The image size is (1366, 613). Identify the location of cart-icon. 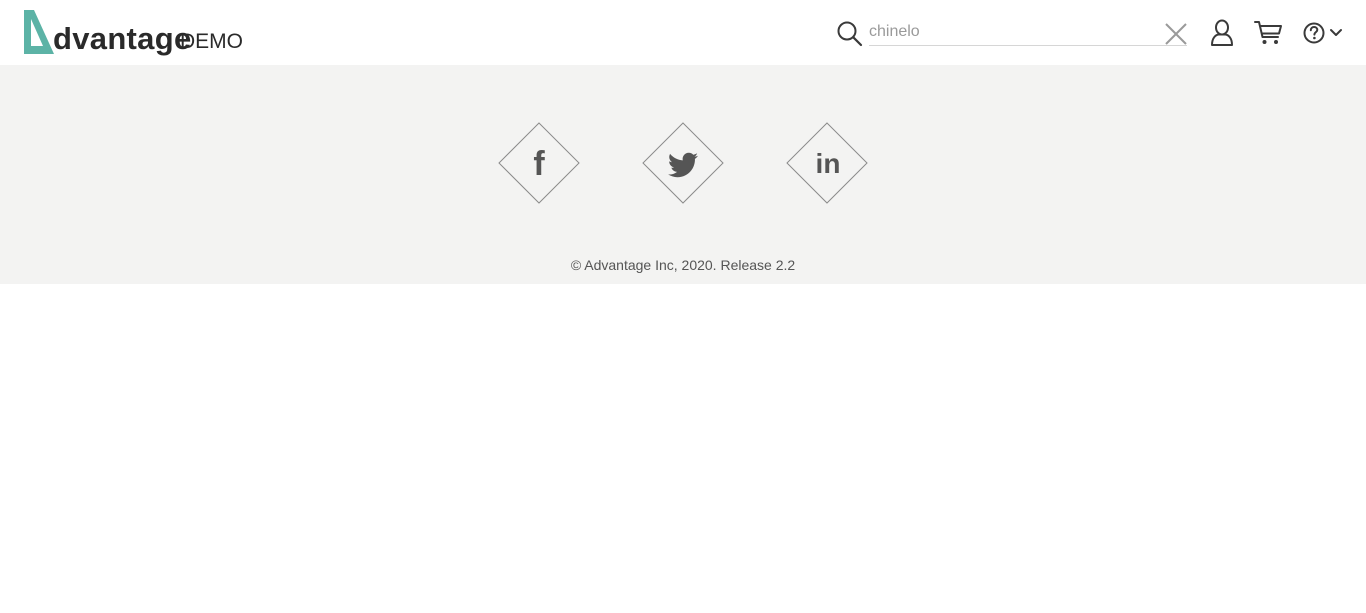
(1268, 33).